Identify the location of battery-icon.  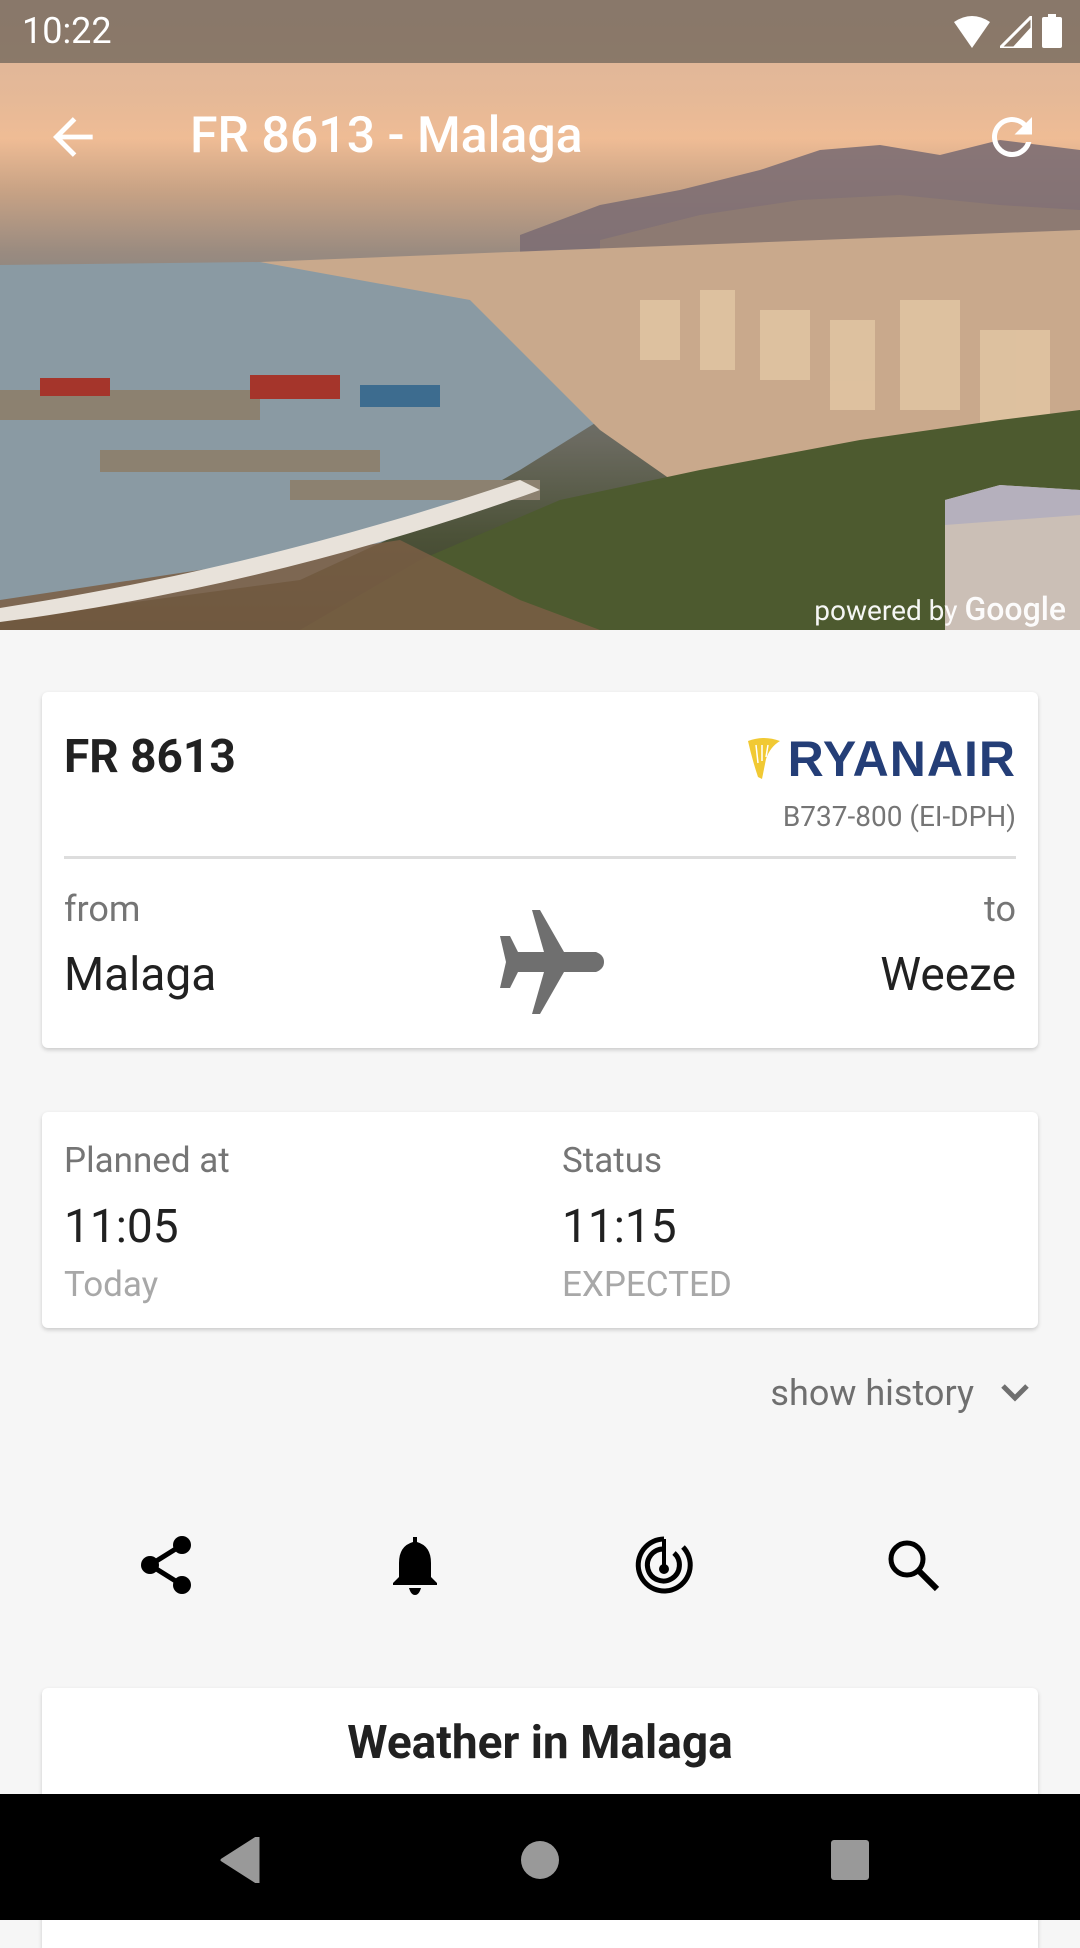
(1052, 31).